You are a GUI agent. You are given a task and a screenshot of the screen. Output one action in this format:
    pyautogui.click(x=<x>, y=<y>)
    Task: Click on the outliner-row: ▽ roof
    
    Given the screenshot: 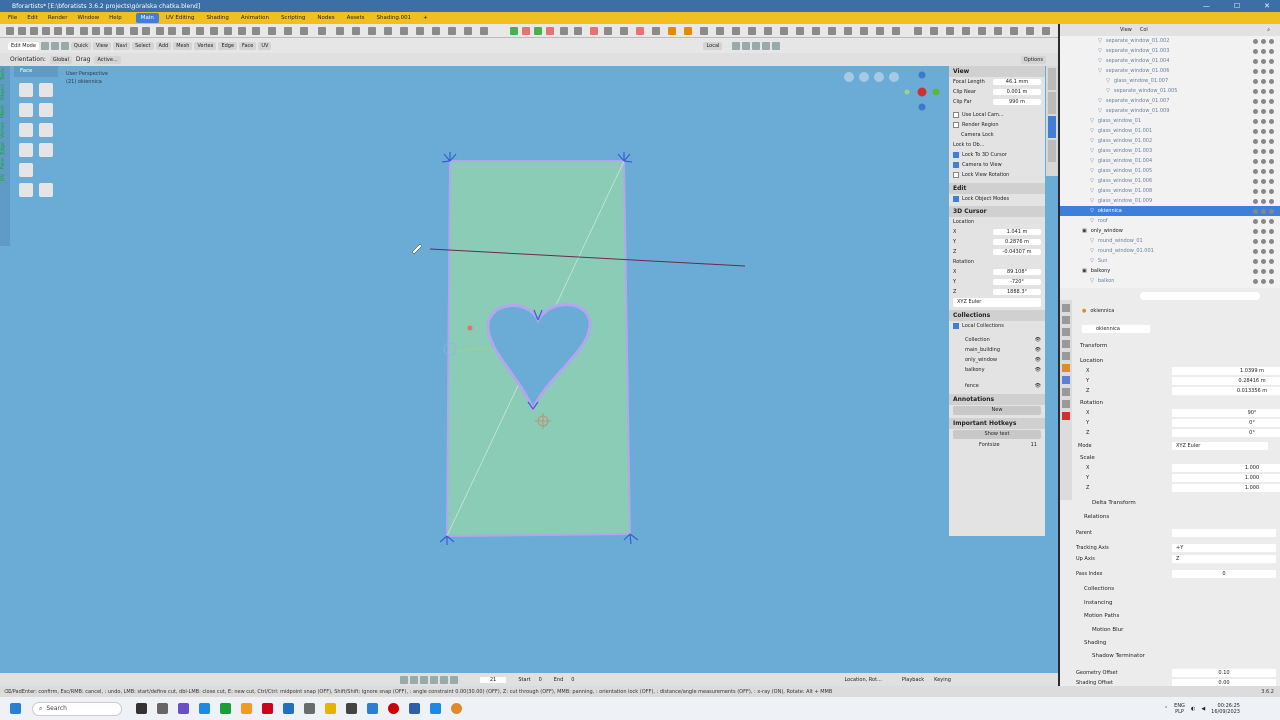 What is the action you would take?
    pyautogui.click(x=1170, y=221)
    